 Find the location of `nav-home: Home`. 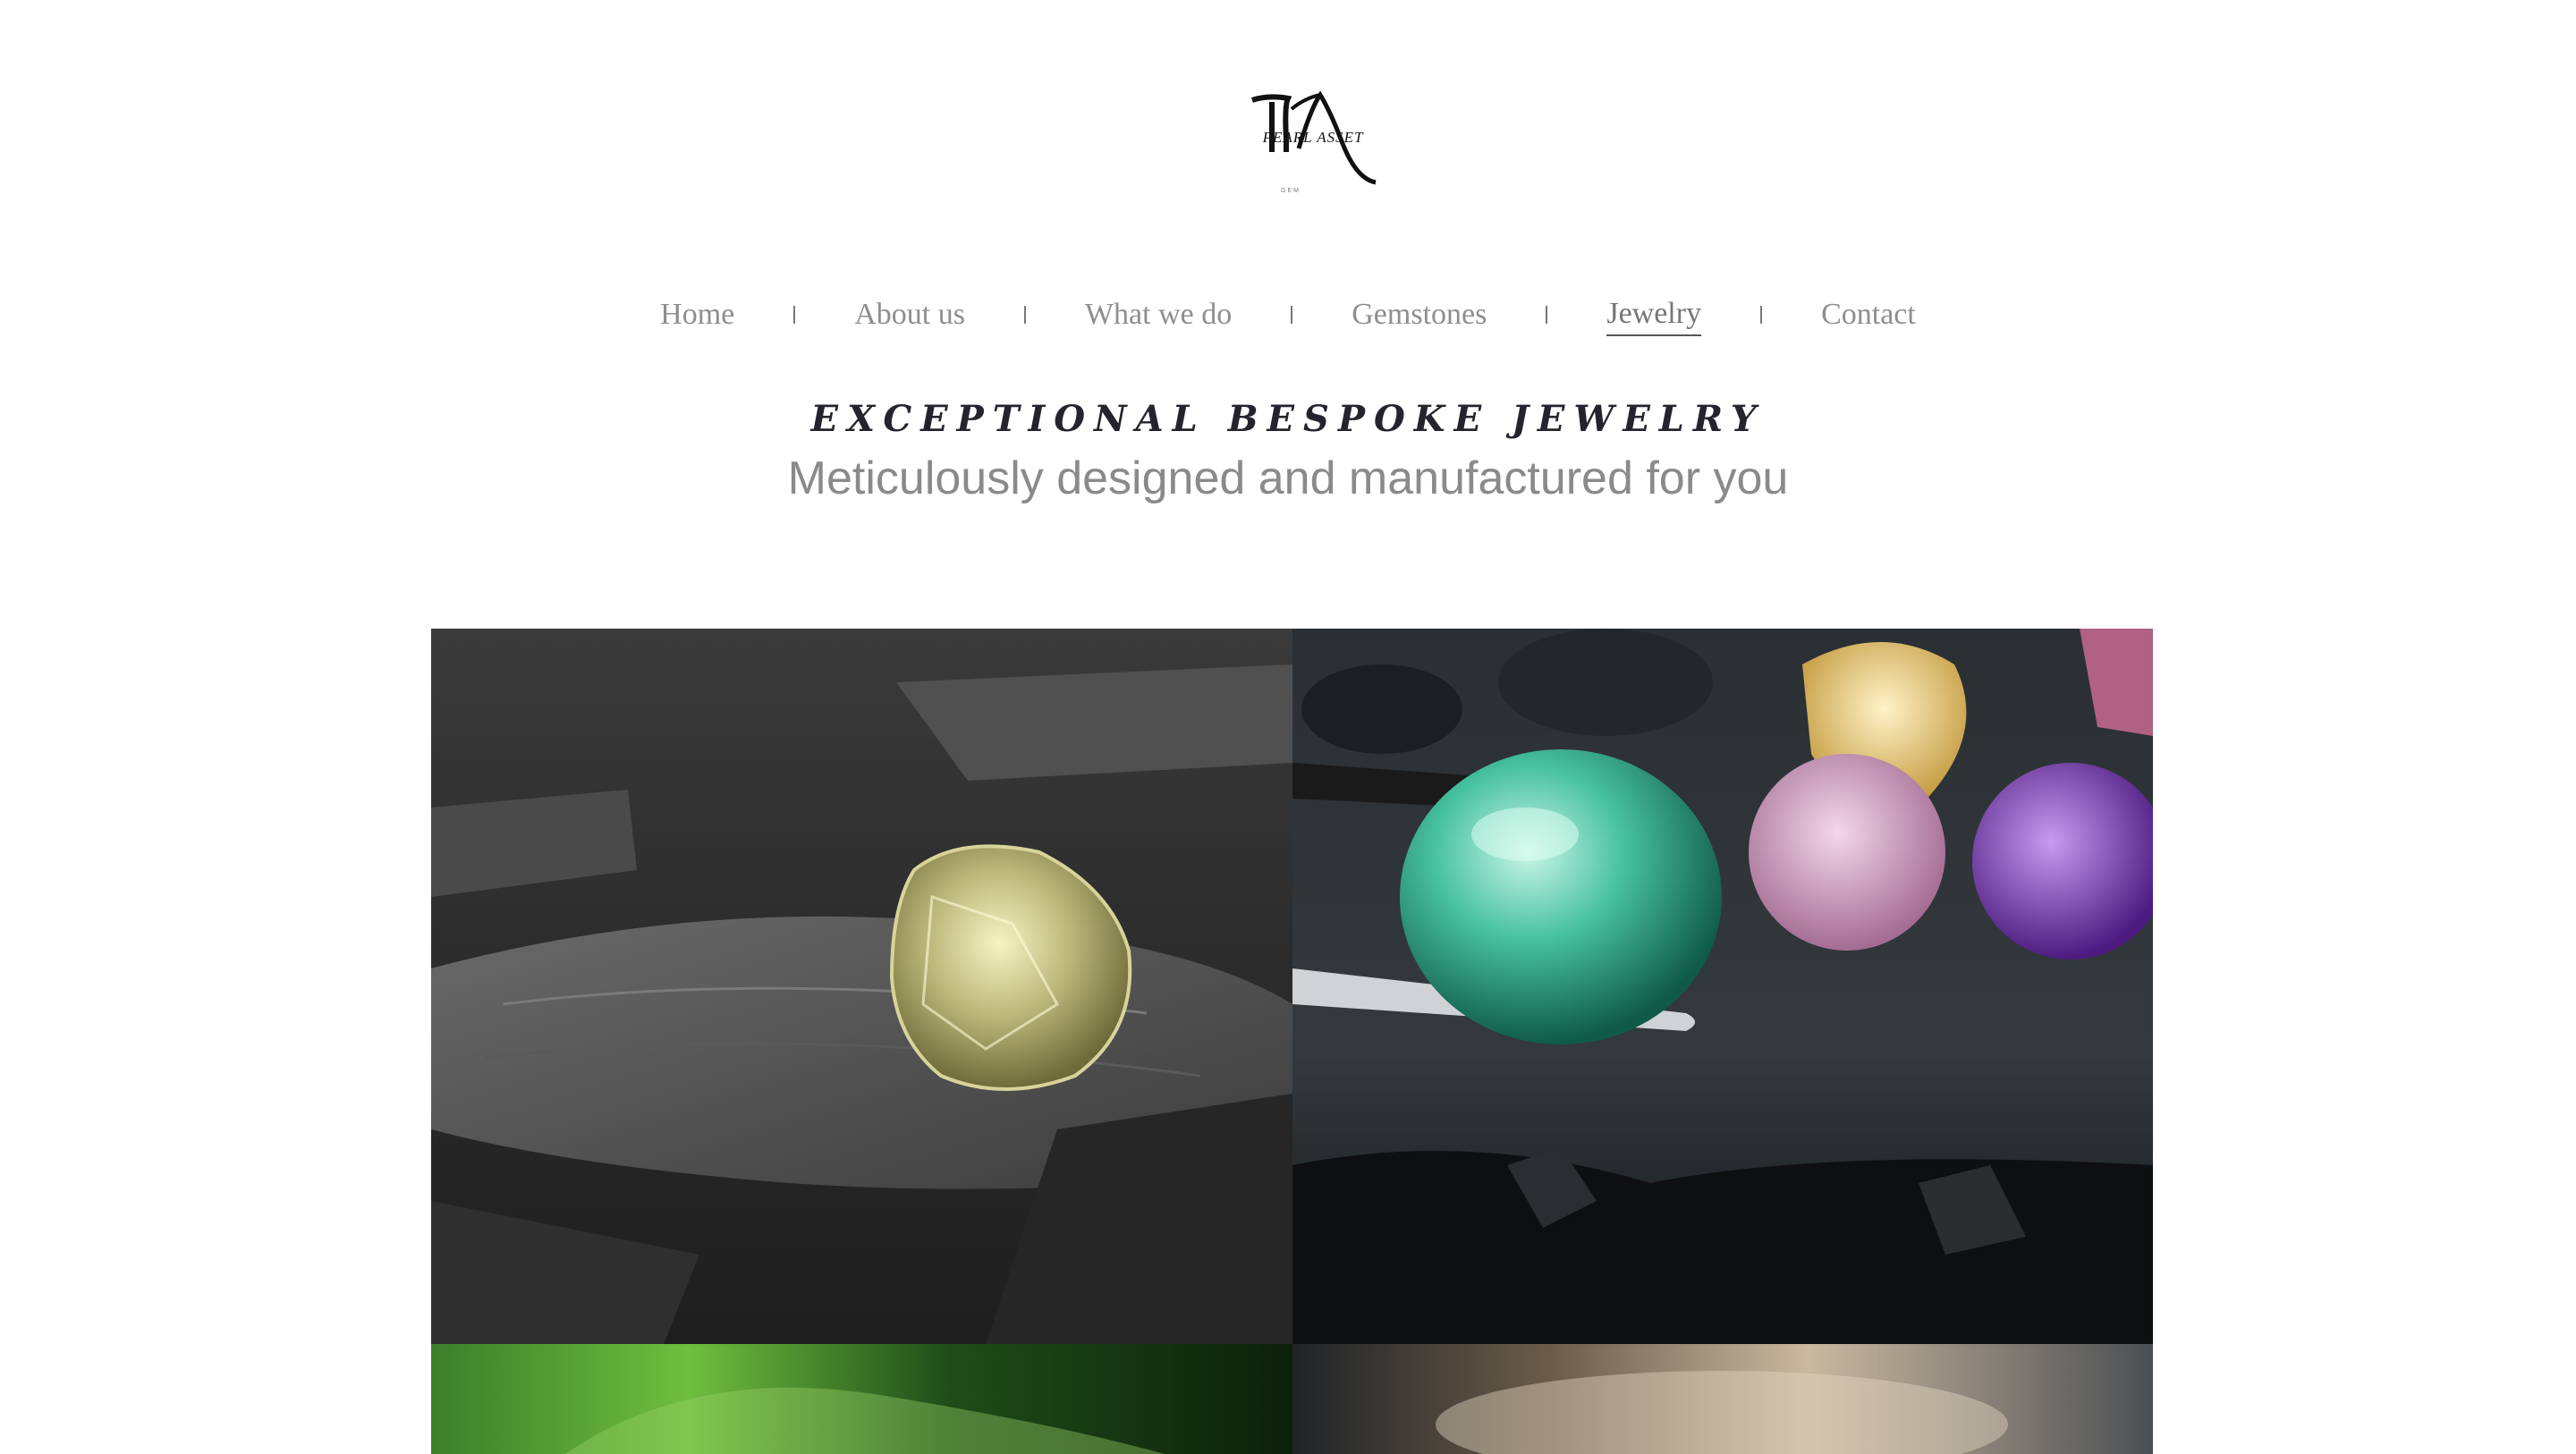

nav-home: Home is located at coordinates (697, 315).